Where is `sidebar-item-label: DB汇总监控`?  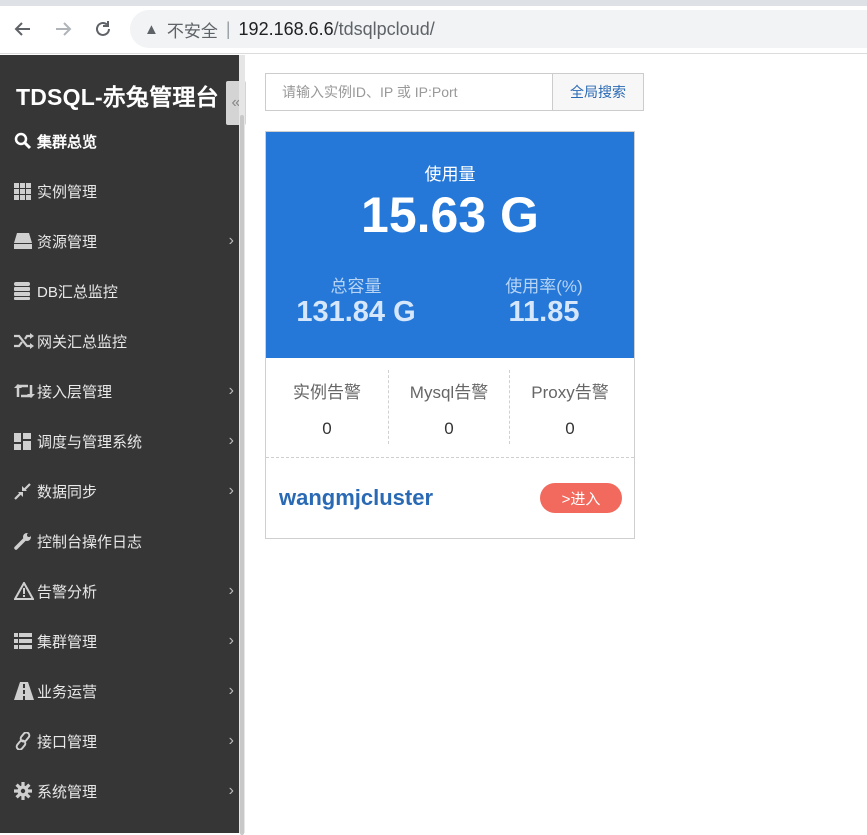
sidebar-item-label: DB汇总监控 is located at coordinates (77, 292).